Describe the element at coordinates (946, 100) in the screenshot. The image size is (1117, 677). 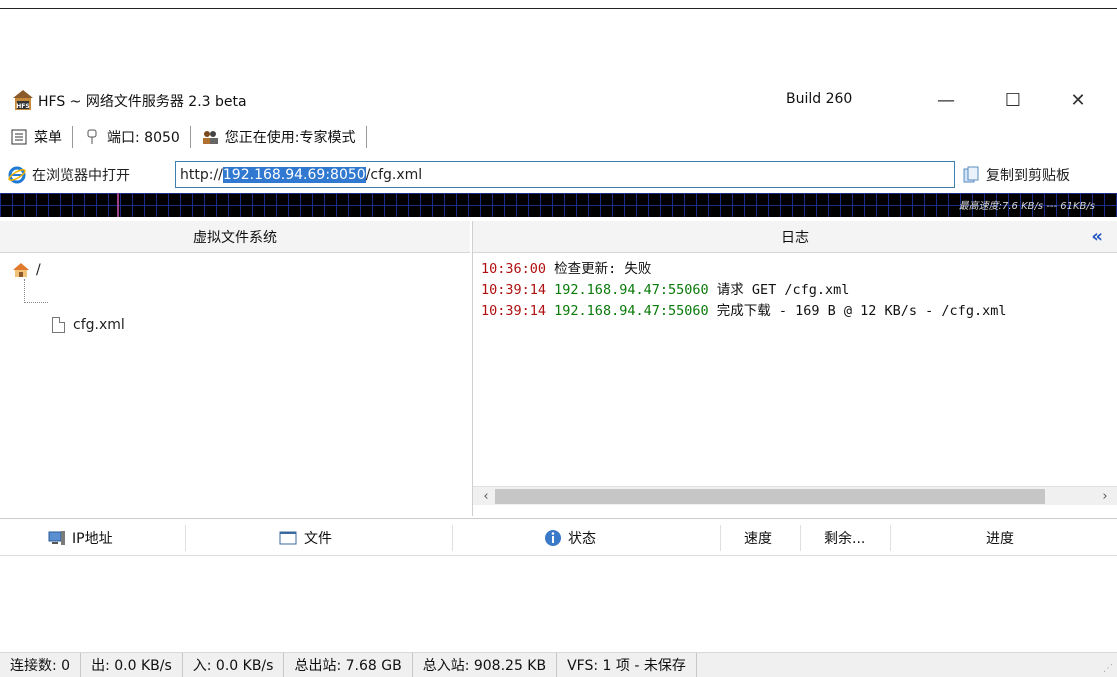
I see `minimize-button: —` at that location.